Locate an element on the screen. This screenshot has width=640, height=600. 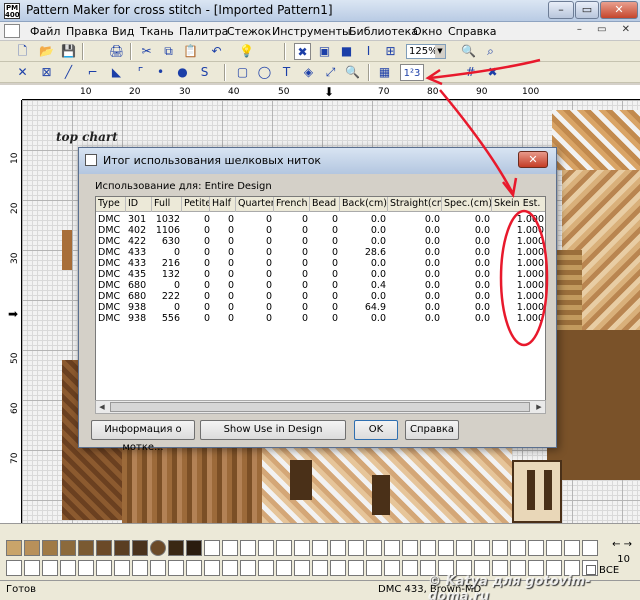
palette-count: 10 is located at coordinates (623, 559).